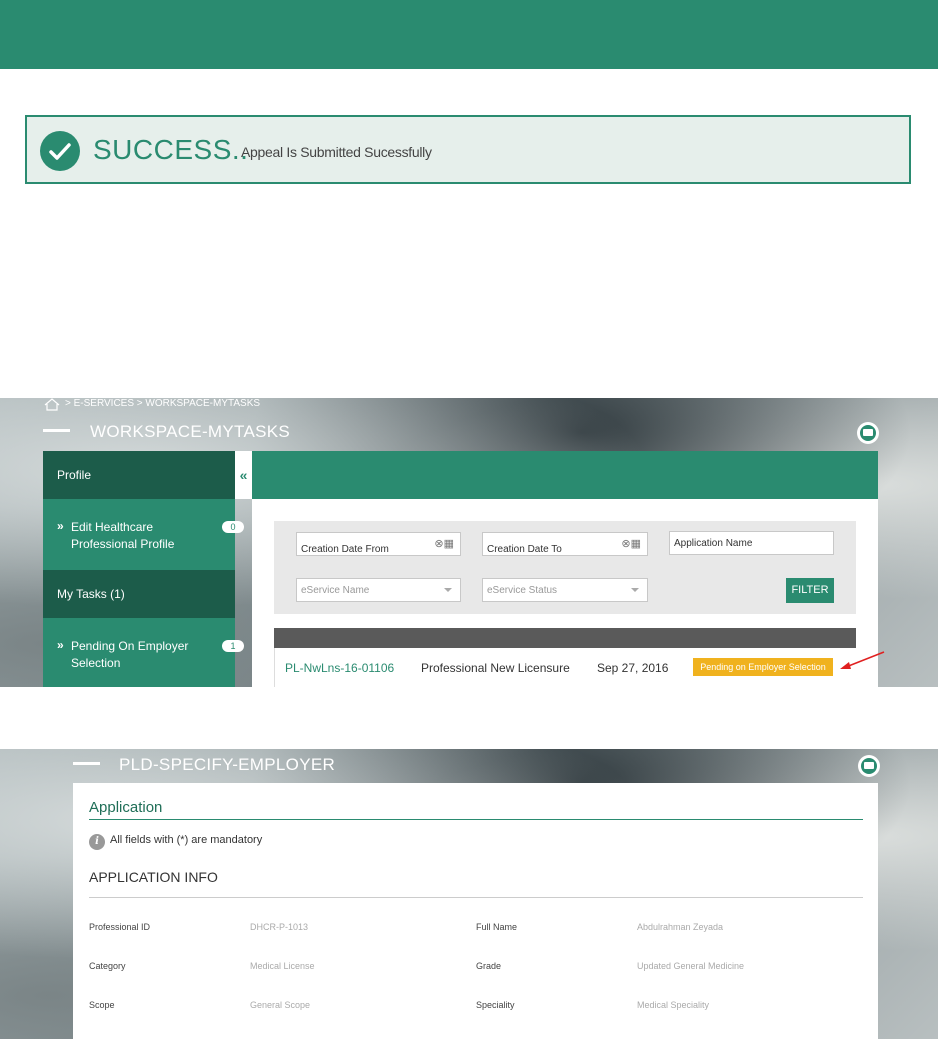  I want to click on creation-date-to-input: Creation Date To ⊗▦, so click(565, 544).